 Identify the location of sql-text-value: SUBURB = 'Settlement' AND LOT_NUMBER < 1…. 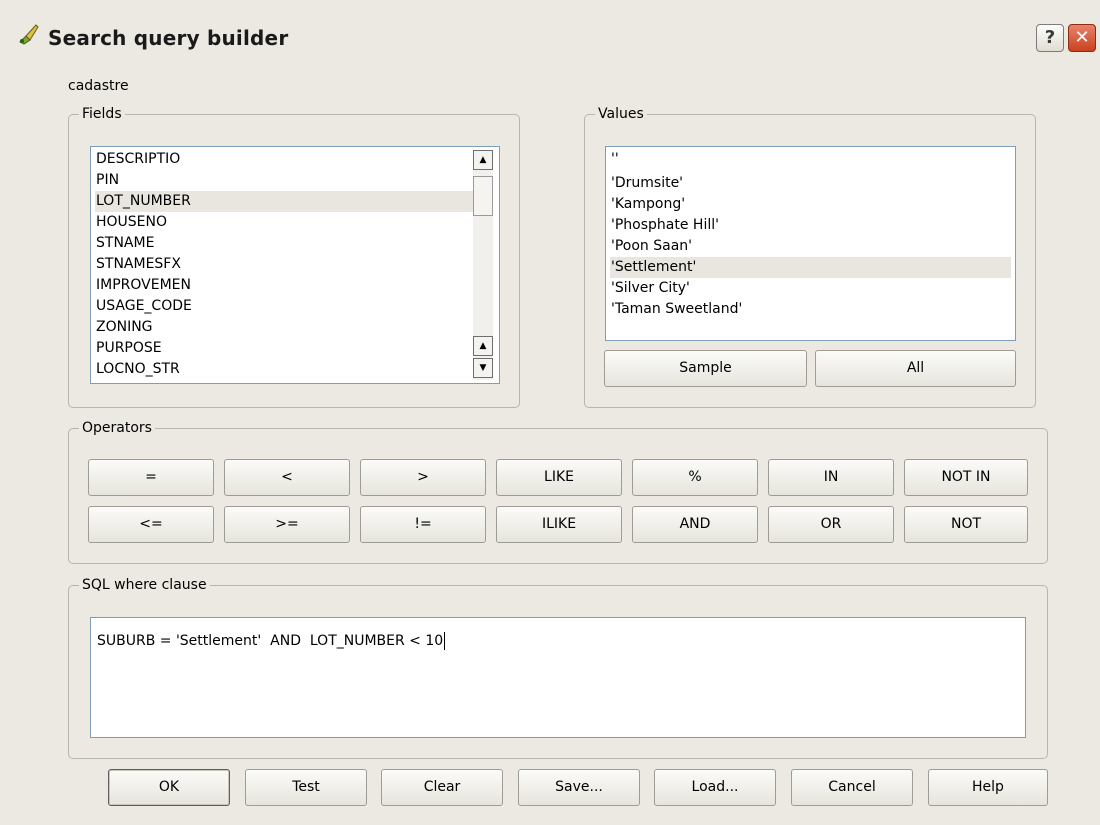
(270, 641).